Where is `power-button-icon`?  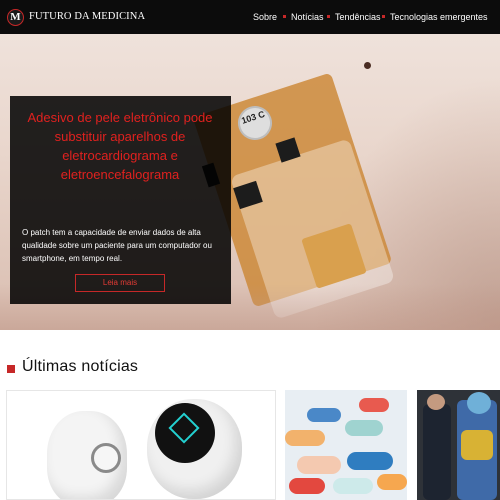 power-button-icon is located at coordinates (106, 458).